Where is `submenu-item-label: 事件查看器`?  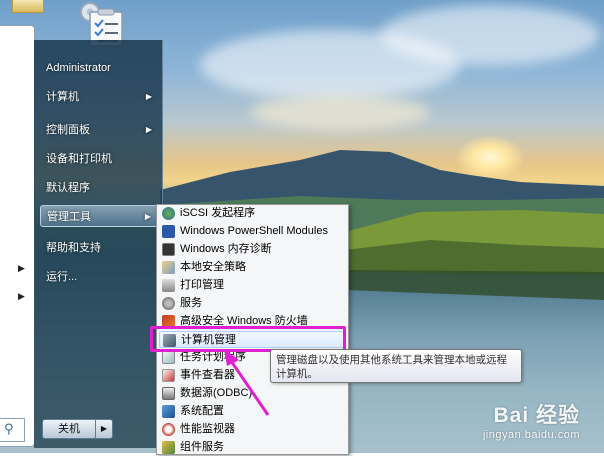 submenu-item-label: 事件查看器 is located at coordinates (207, 375).